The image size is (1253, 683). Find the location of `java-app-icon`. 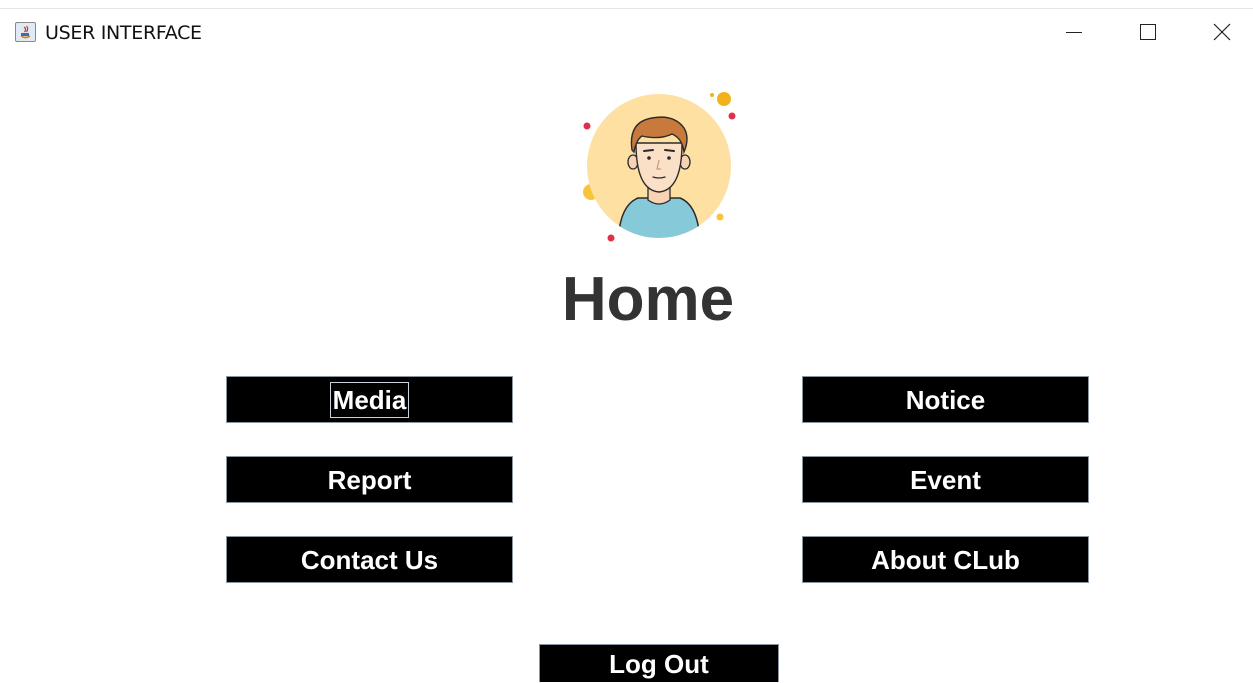

java-app-icon is located at coordinates (25, 32).